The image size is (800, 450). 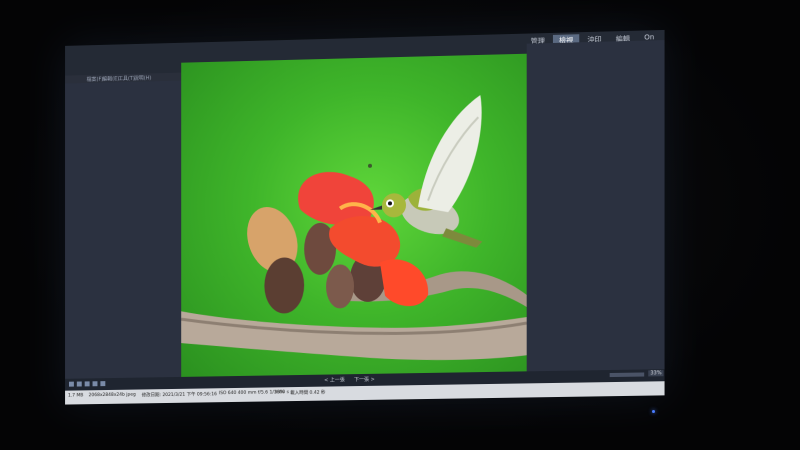 I want to click on insect, so click(x=369, y=165).